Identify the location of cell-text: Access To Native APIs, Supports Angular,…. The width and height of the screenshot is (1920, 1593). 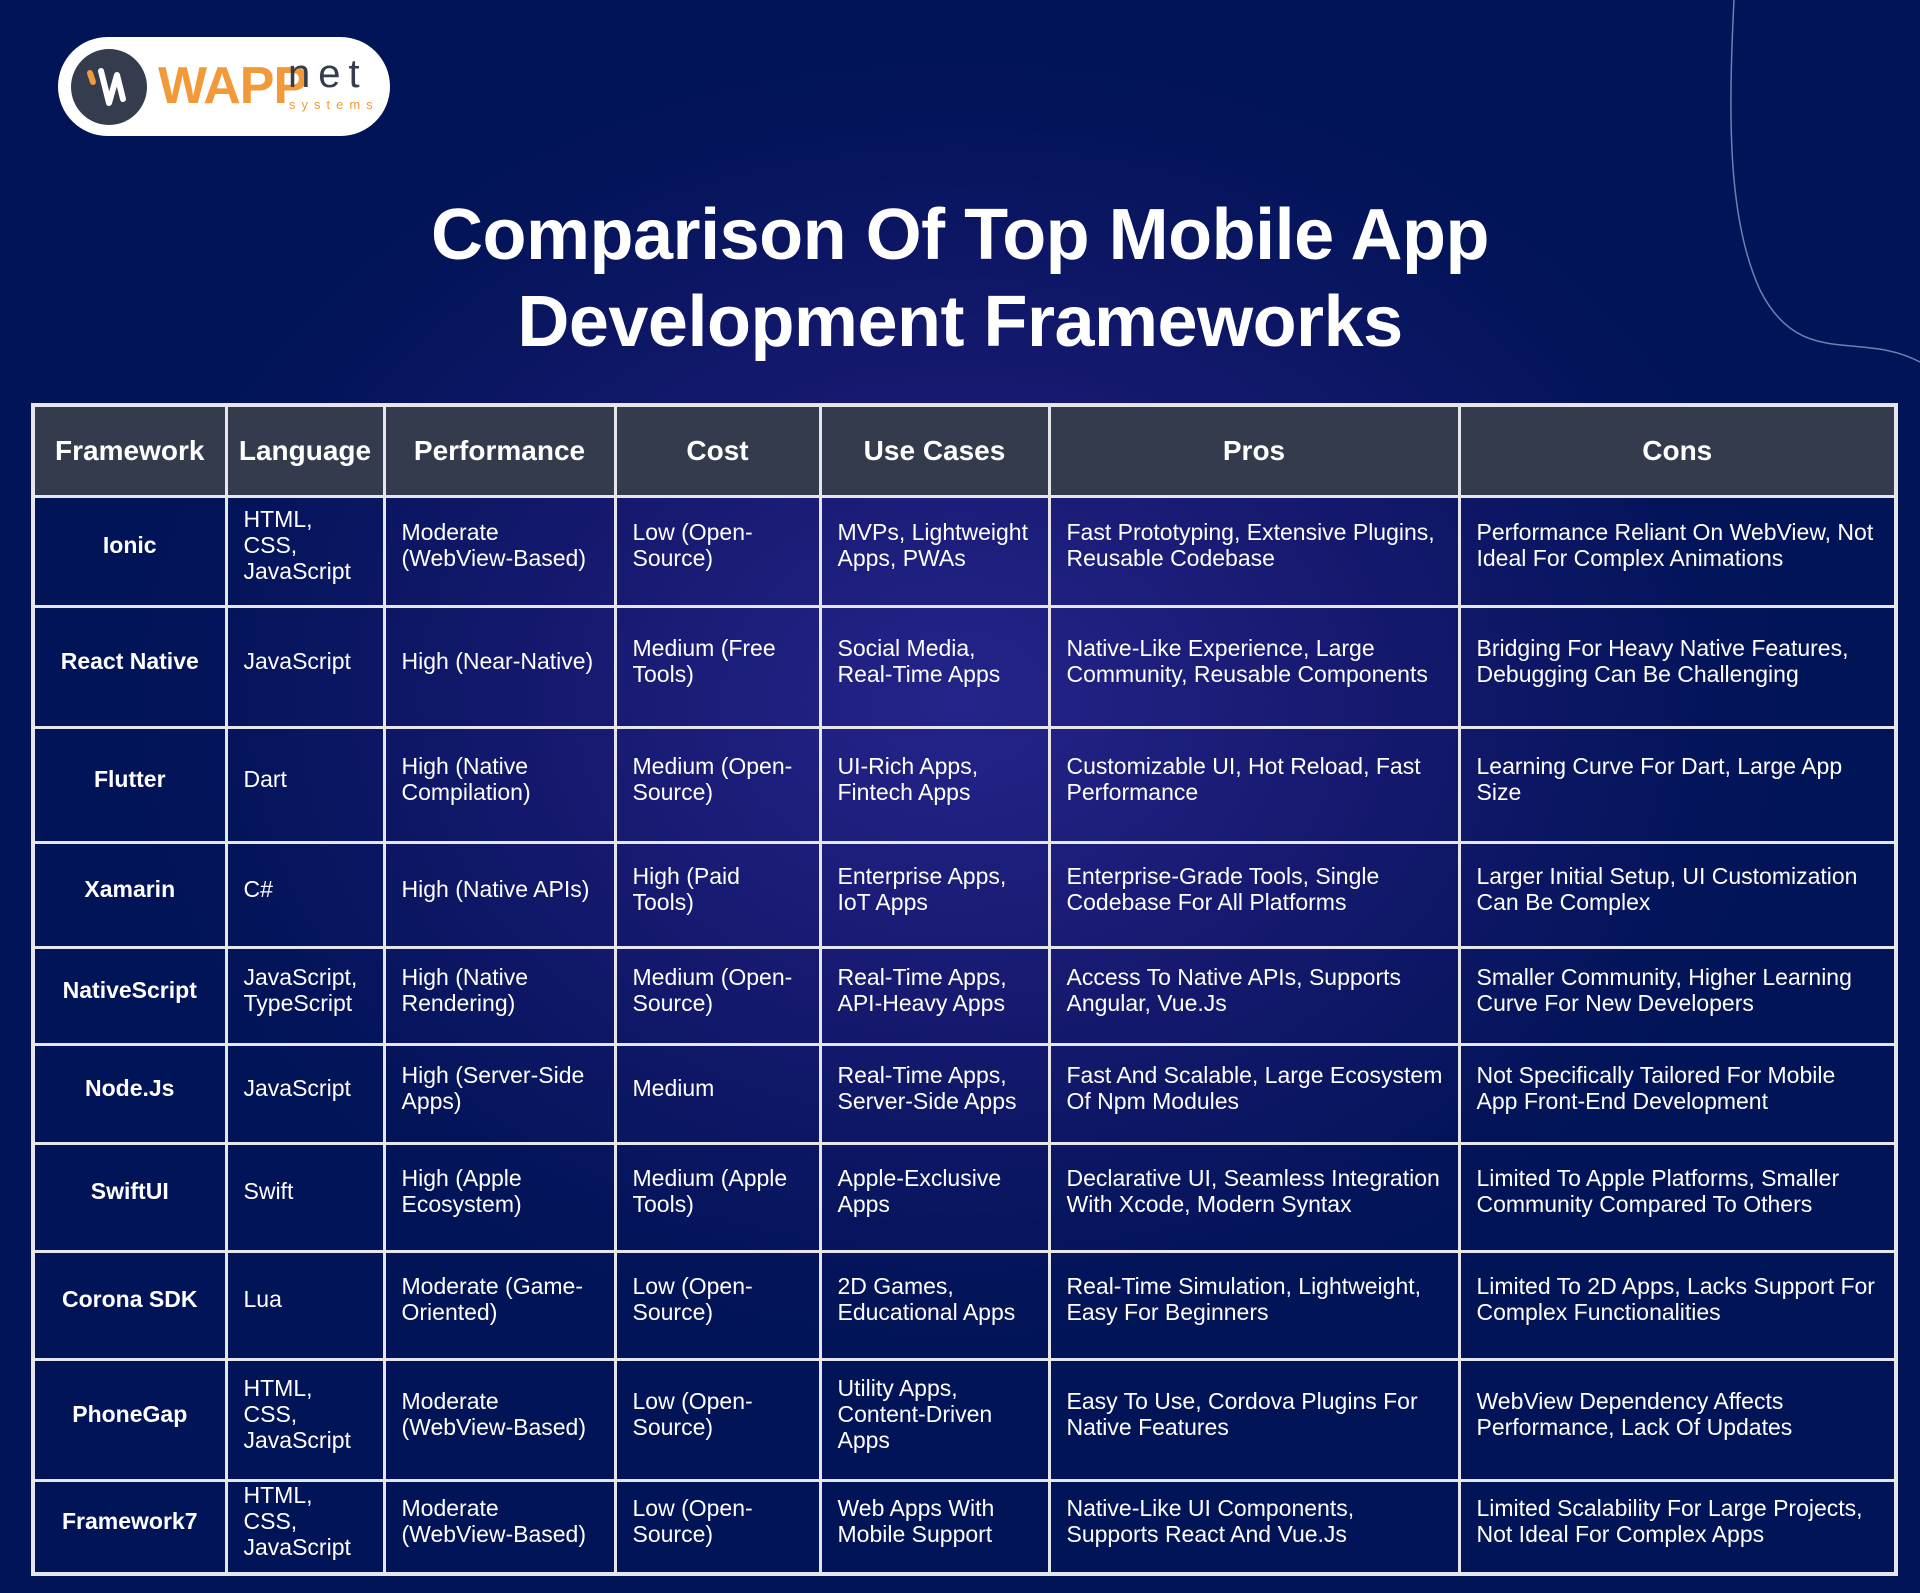
(1234, 989).